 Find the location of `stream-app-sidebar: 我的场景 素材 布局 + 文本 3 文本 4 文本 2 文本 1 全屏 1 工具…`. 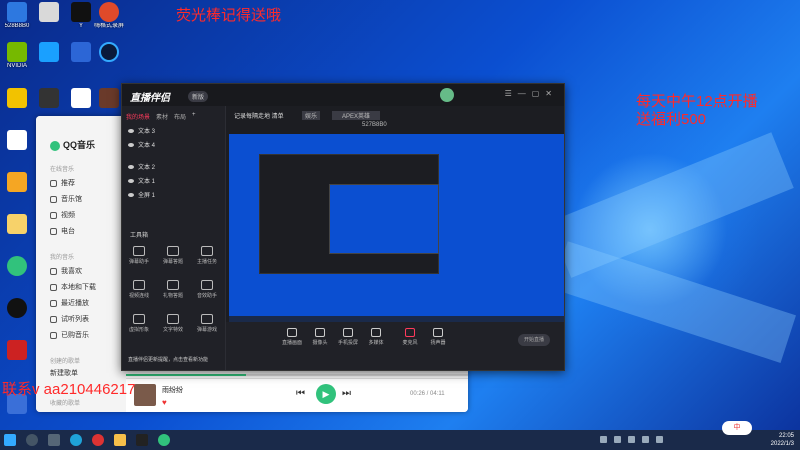

stream-app-sidebar: 我的场景 素材 布局 + 文本 3 文本 4 文本 2 文本 1 全屏 1 工具… is located at coordinates (174, 238).